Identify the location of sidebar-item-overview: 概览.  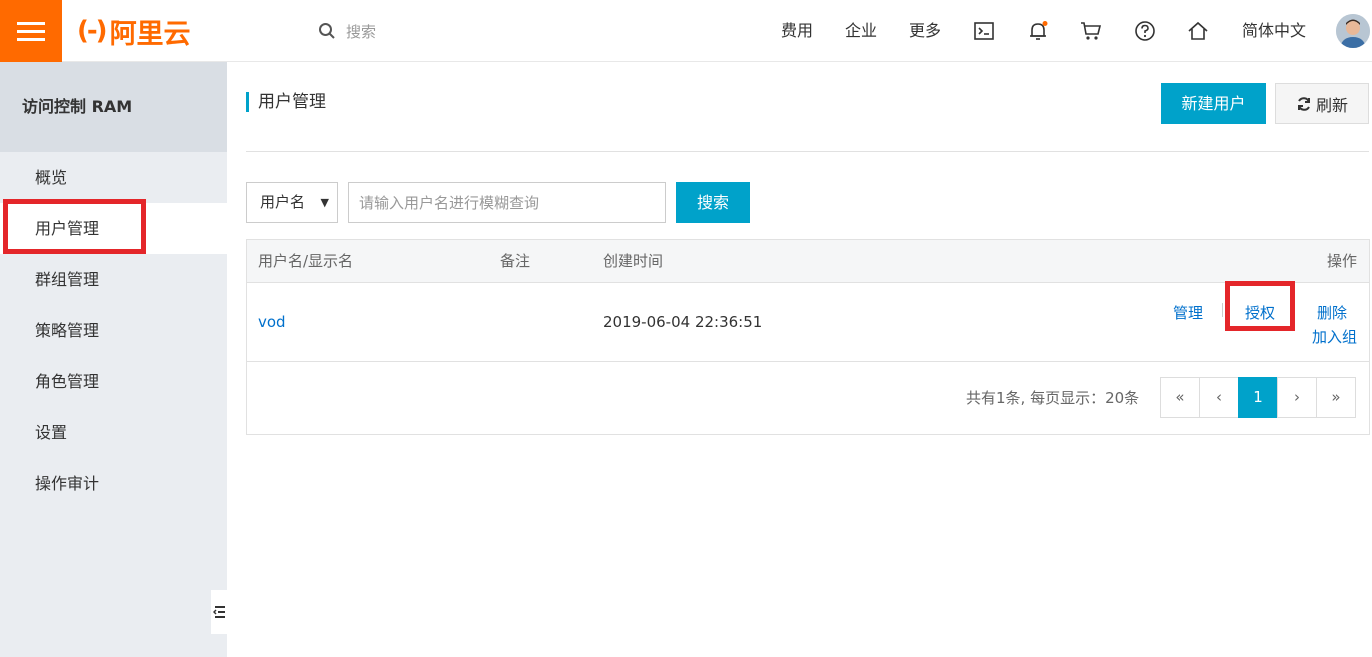
(113, 177).